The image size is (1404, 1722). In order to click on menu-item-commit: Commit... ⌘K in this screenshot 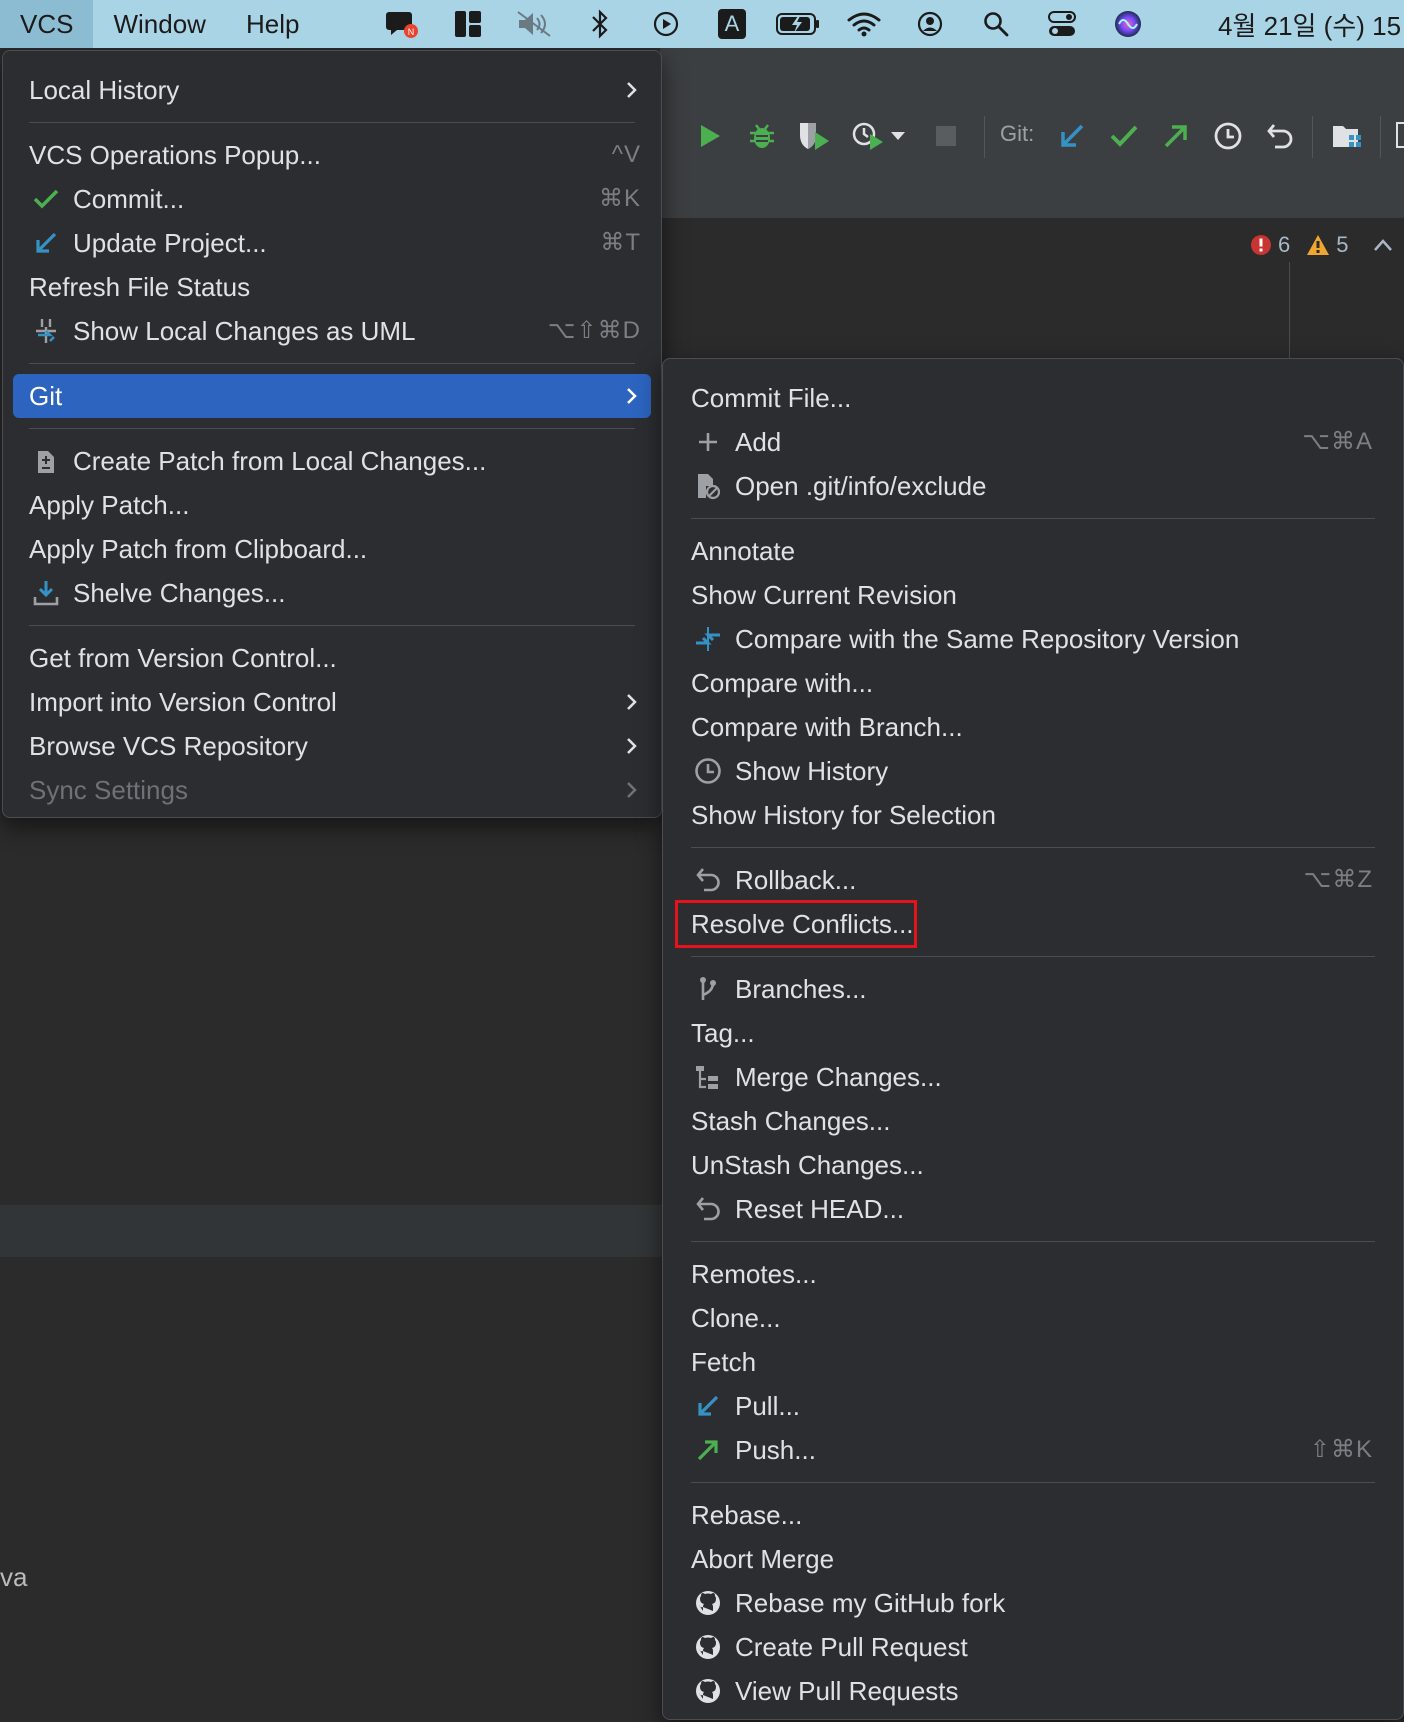, I will do `click(332, 199)`.